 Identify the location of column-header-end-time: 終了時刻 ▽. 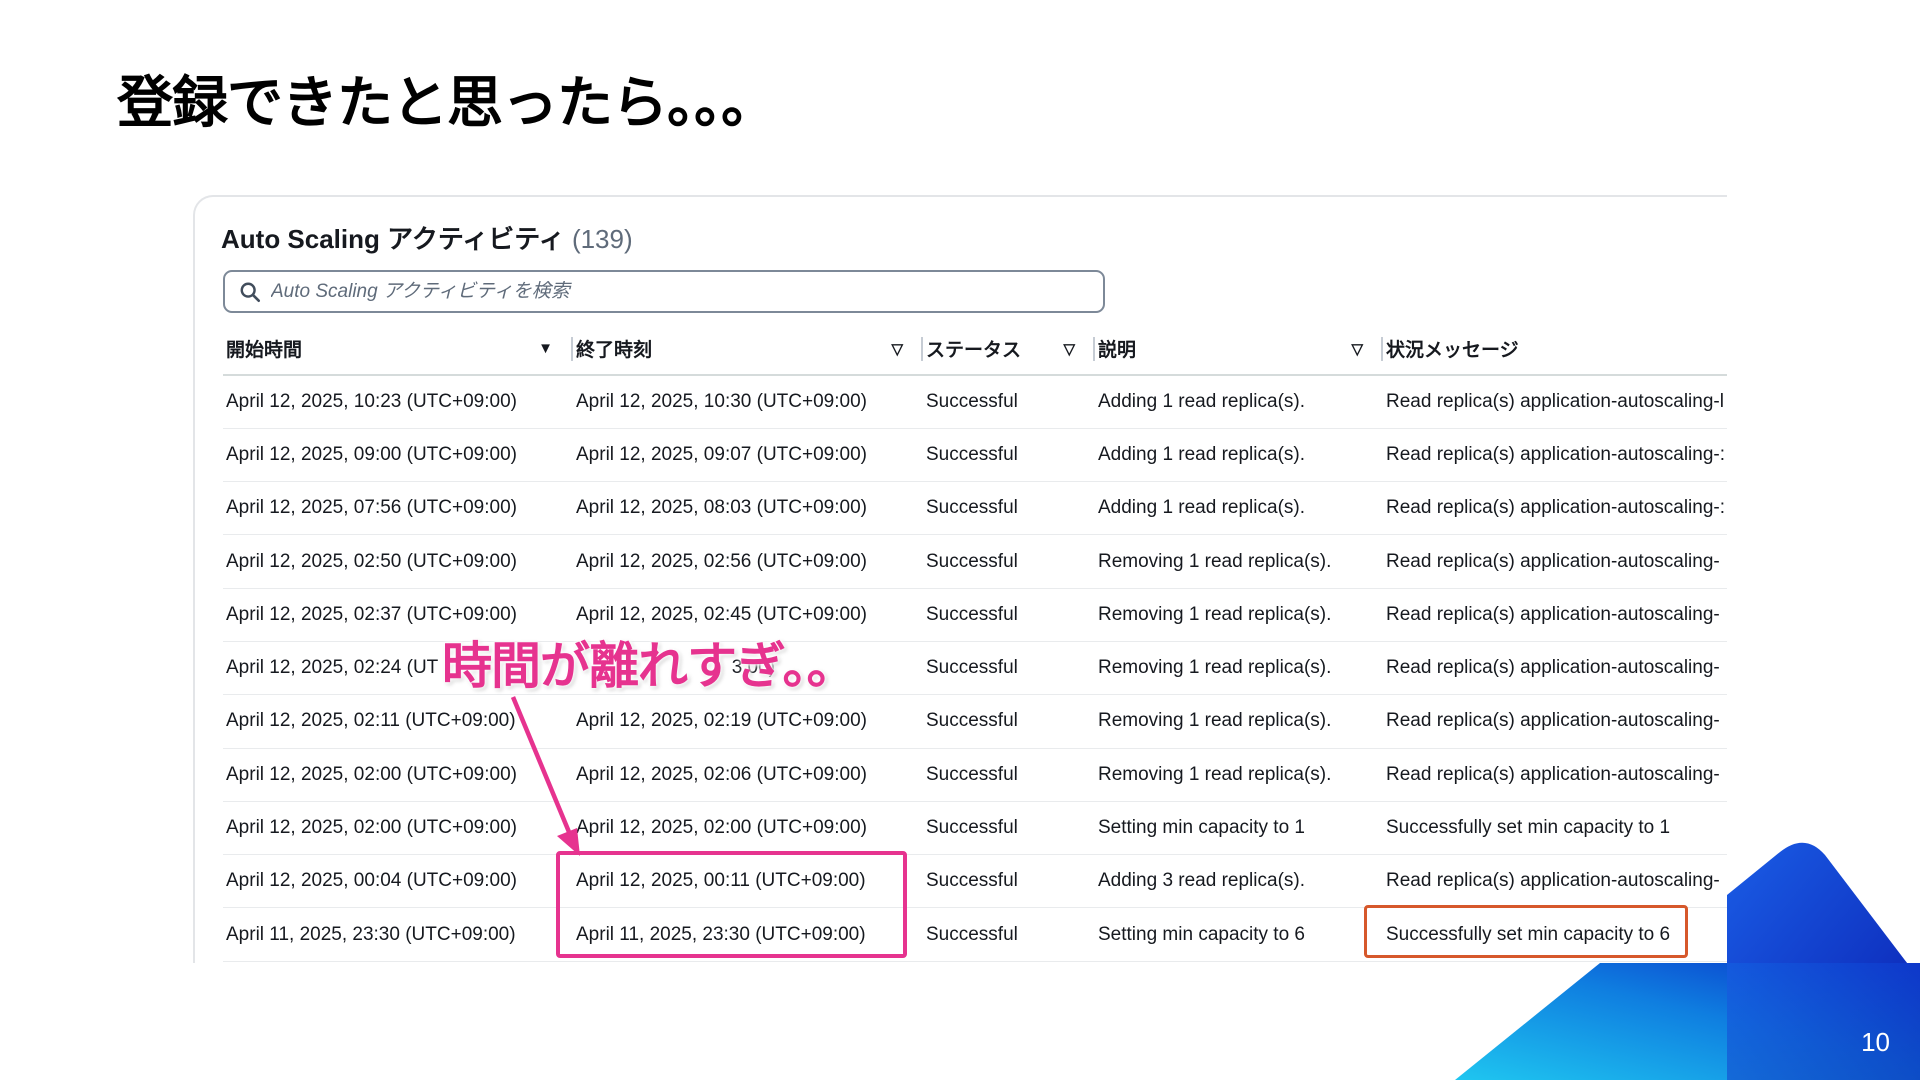
(748, 349).